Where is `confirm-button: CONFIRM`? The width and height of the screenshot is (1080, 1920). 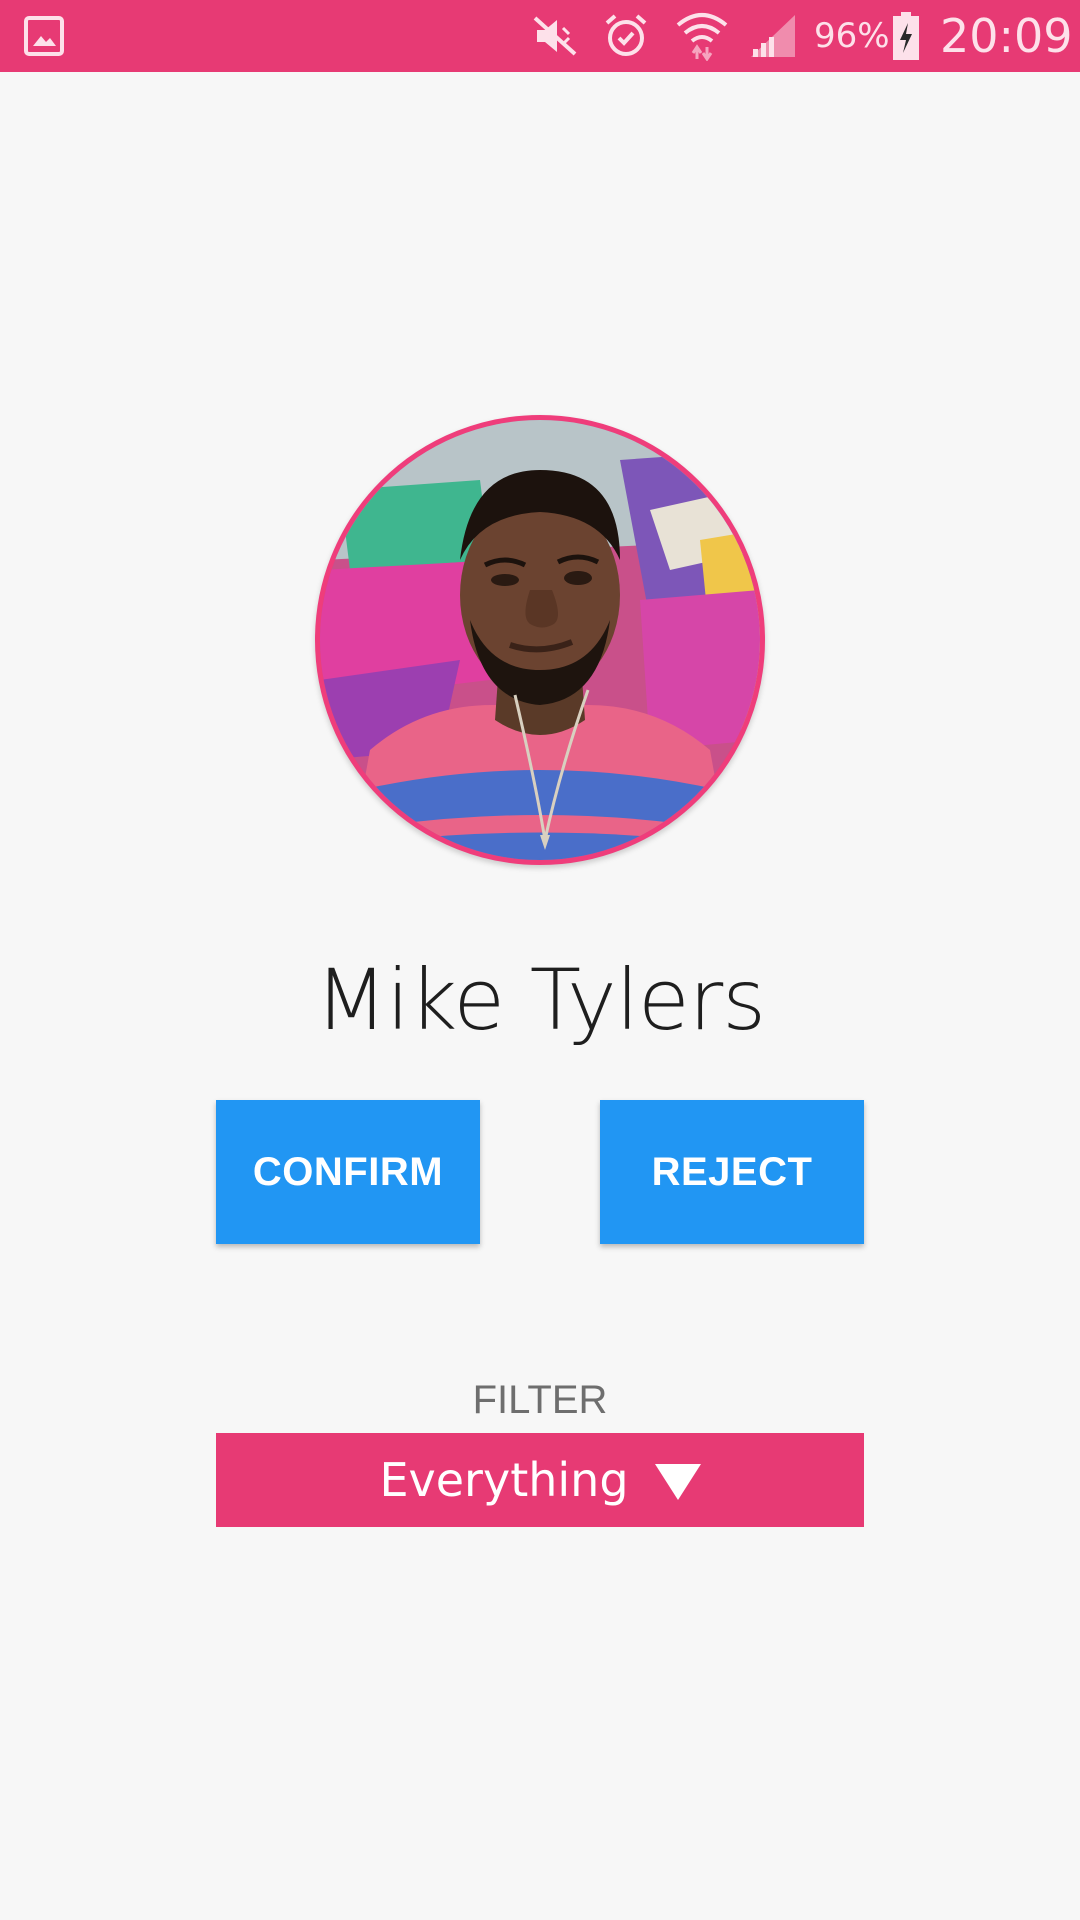 confirm-button: CONFIRM is located at coordinates (348, 1172).